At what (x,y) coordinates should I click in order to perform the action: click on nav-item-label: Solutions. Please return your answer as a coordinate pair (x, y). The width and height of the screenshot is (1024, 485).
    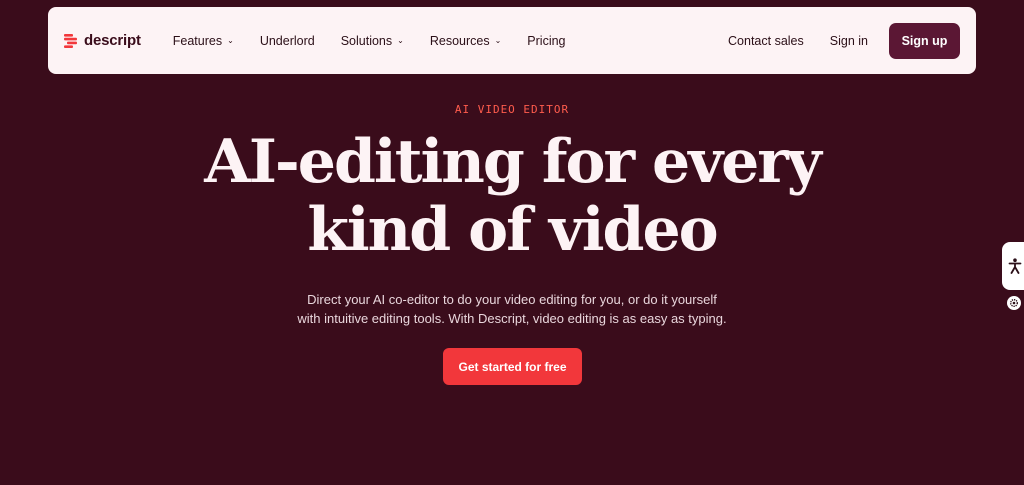
    Looking at the image, I should click on (366, 40).